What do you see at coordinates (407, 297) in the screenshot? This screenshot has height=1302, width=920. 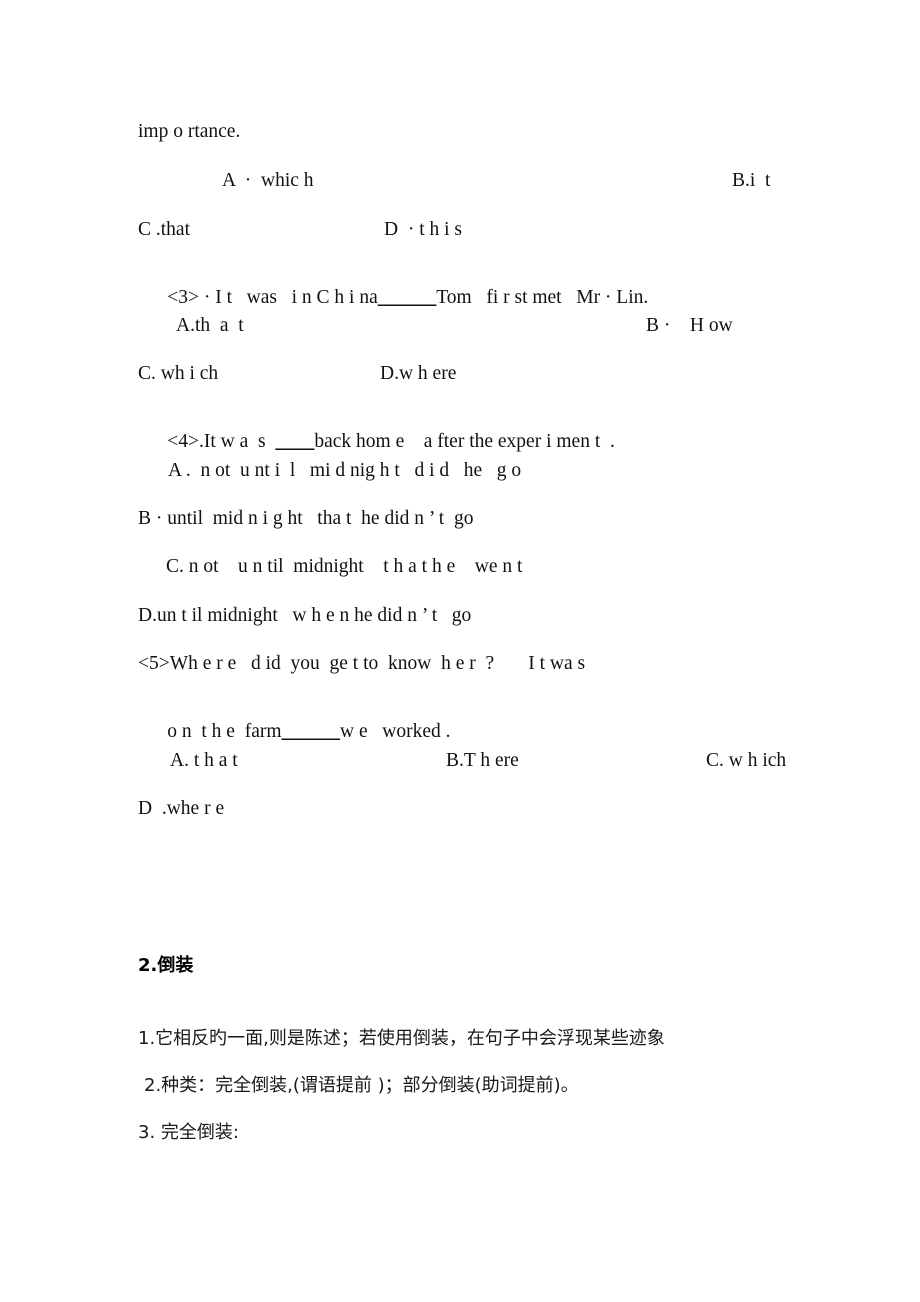 I see `q3-stem-blank: ______` at bounding box center [407, 297].